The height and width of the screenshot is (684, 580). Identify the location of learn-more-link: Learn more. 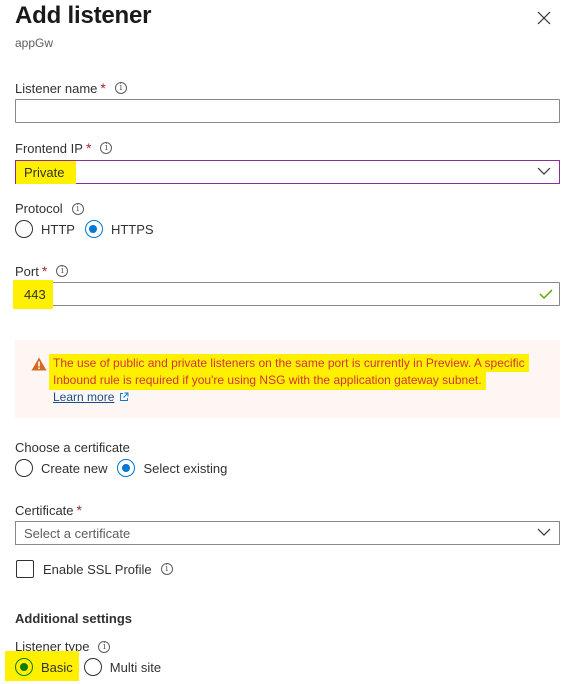
(83, 397).